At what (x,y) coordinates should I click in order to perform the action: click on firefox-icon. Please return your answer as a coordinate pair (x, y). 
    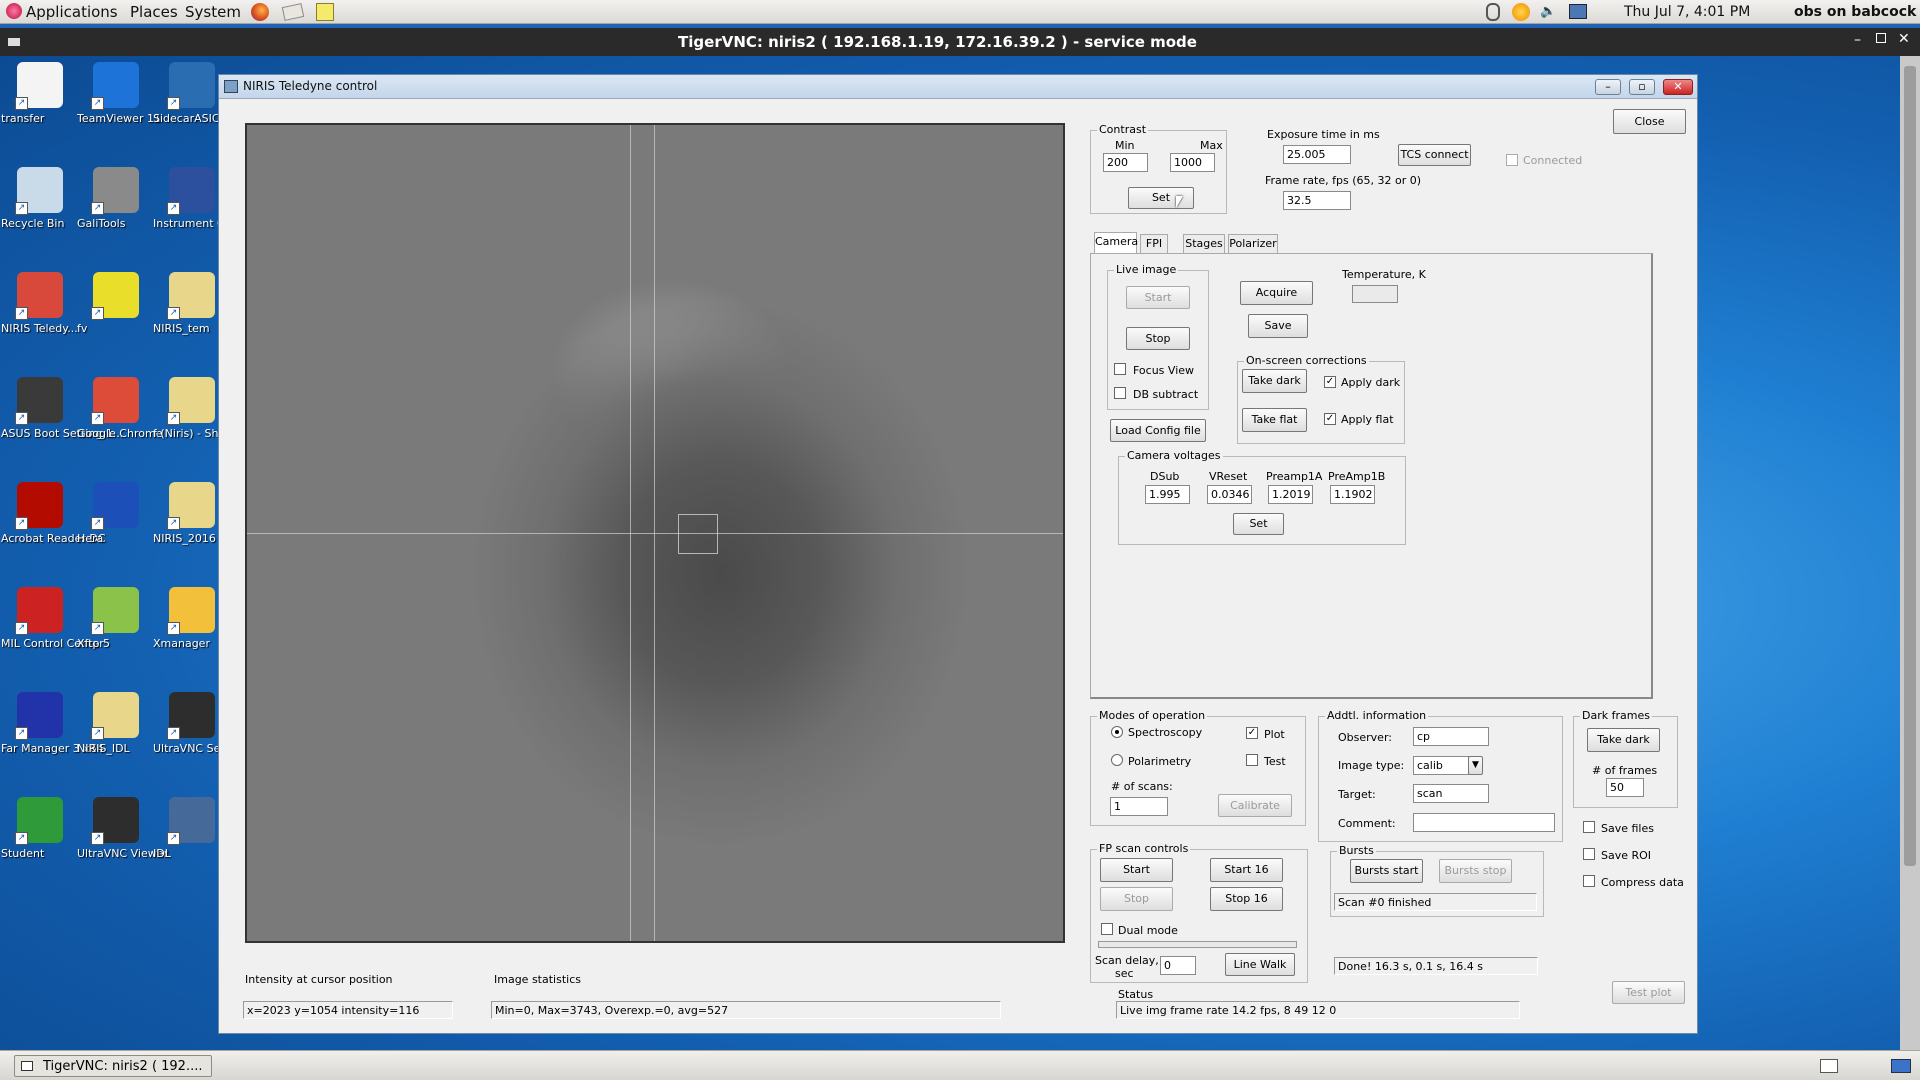
    Looking at the image, I should click on (260, 12).